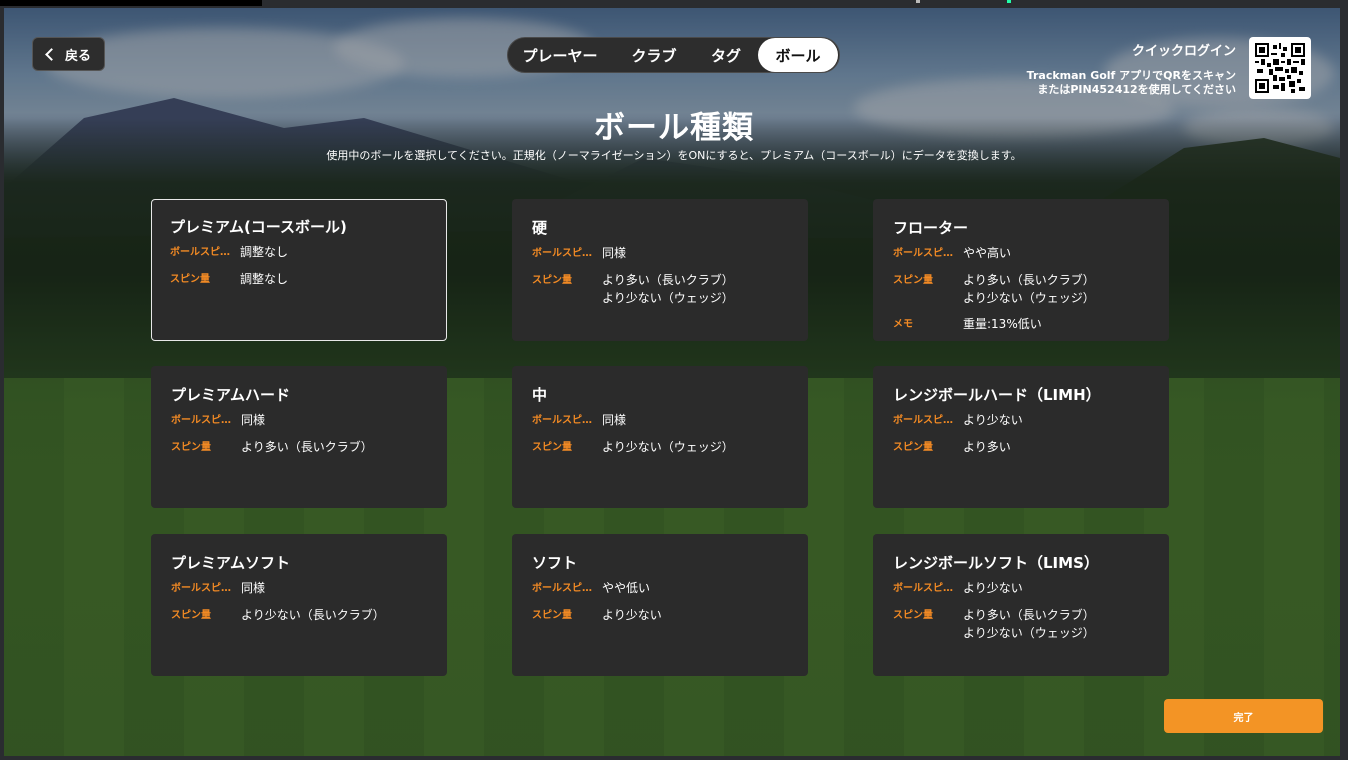  I want to click on quick-login-instruction: Trackman Golf アプリでQRをスキャン, so click(1131, 75).